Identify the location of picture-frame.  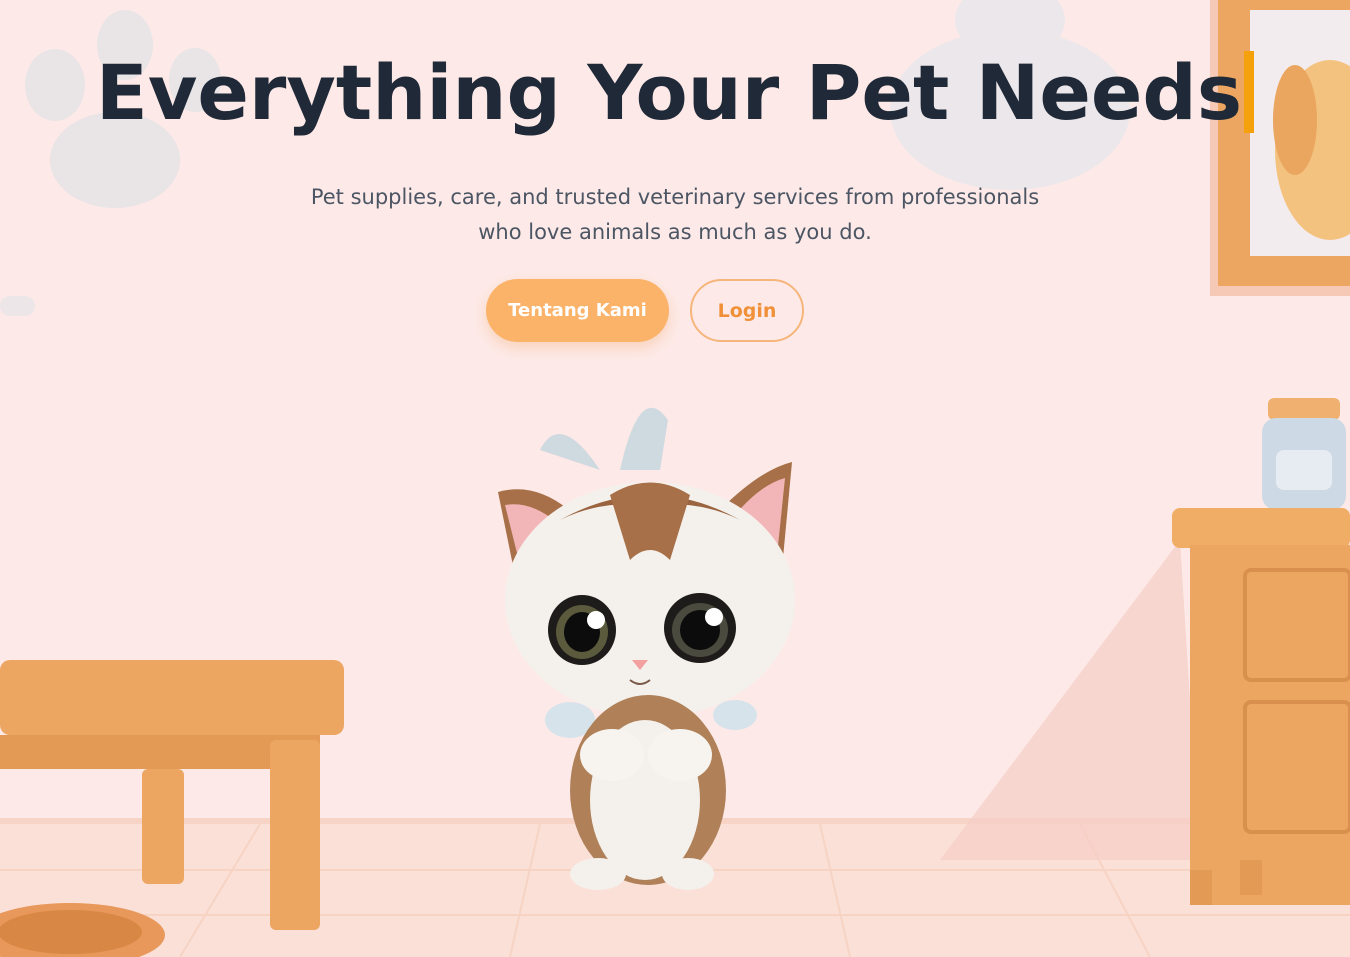
(1280, 148).